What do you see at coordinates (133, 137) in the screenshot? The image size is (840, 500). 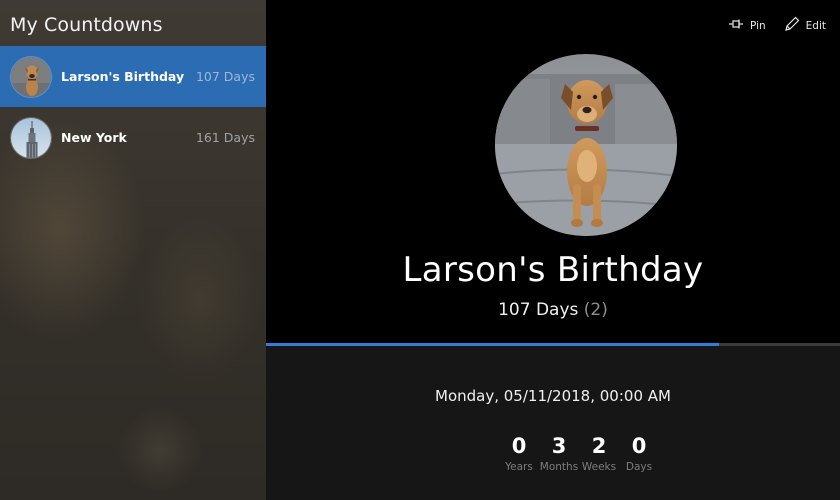 I see `countdown-item-new-york: New York 161 Days` at bounding box center [133, 137].